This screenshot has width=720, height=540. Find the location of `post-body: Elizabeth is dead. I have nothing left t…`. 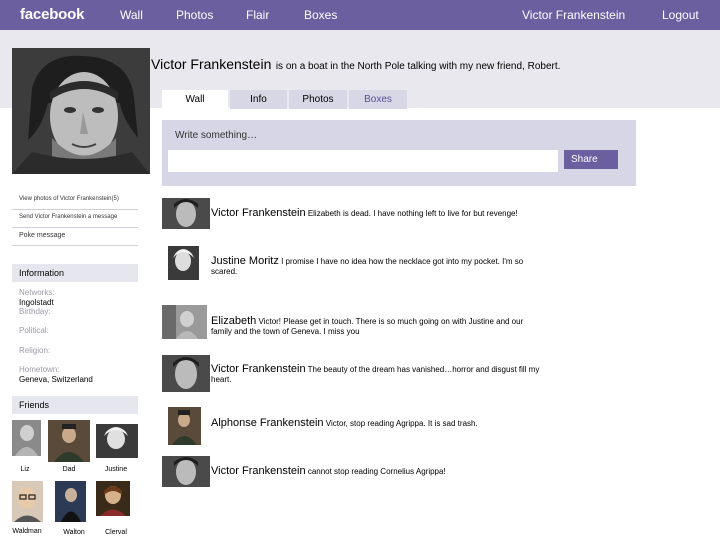

post-body: Elizabeth is dead. I have nothing left t… is located at coordinates (412, 213).